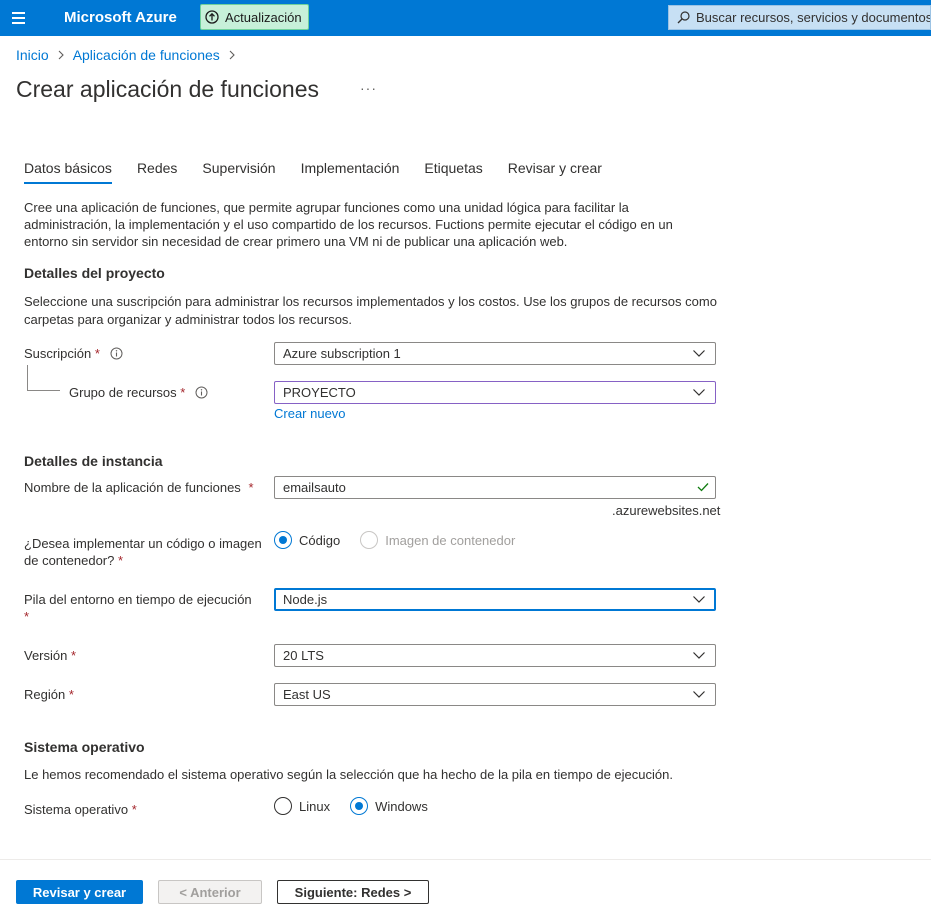 The image size is (931, 913). What do you see at coordinates (495, 655) in the screenshot?
I see `version-select: 20 LTS` at bounding box center [495, 655].